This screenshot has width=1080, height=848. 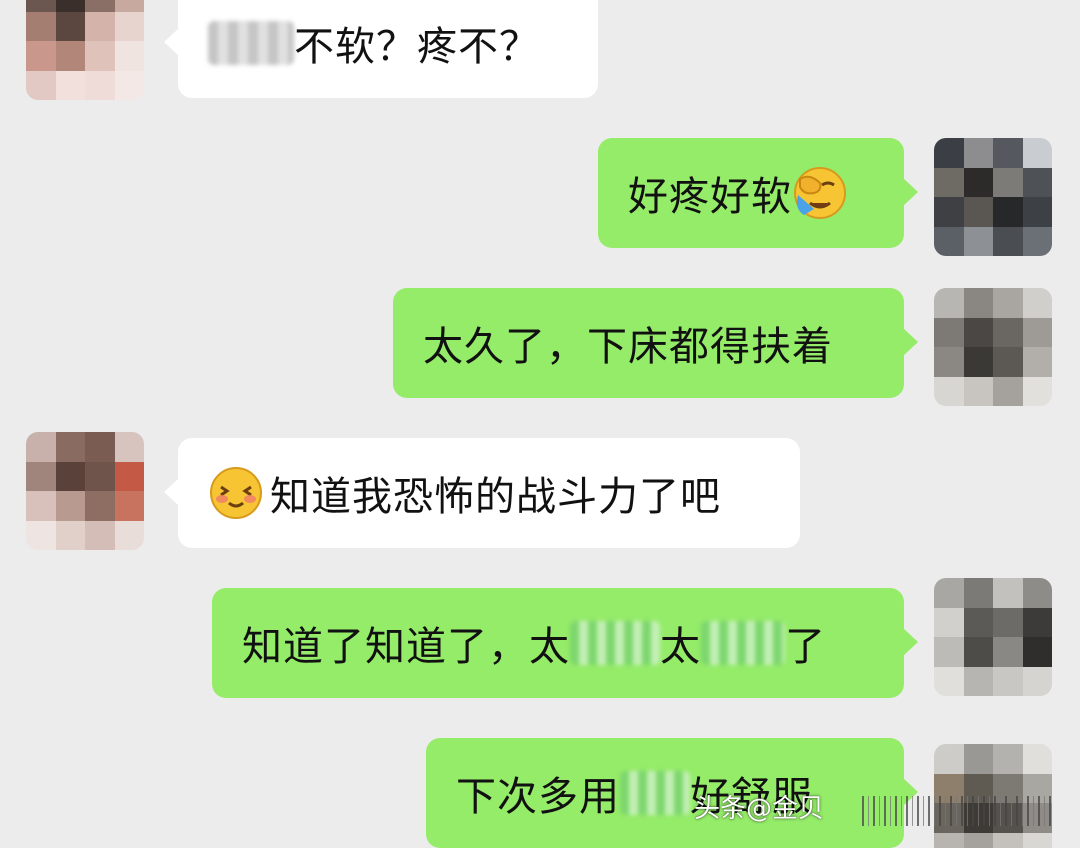 I want to click on message-text: 太久了，下床都得扶着, so click(x=628, y=347).